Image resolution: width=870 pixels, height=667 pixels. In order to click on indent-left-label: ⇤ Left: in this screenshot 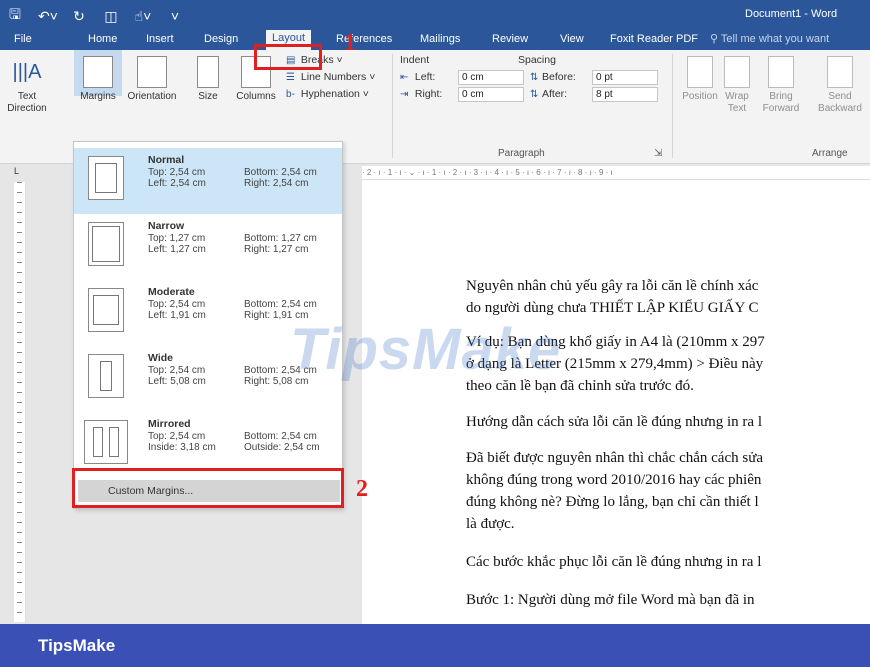, I will do `click(417, 77)`.